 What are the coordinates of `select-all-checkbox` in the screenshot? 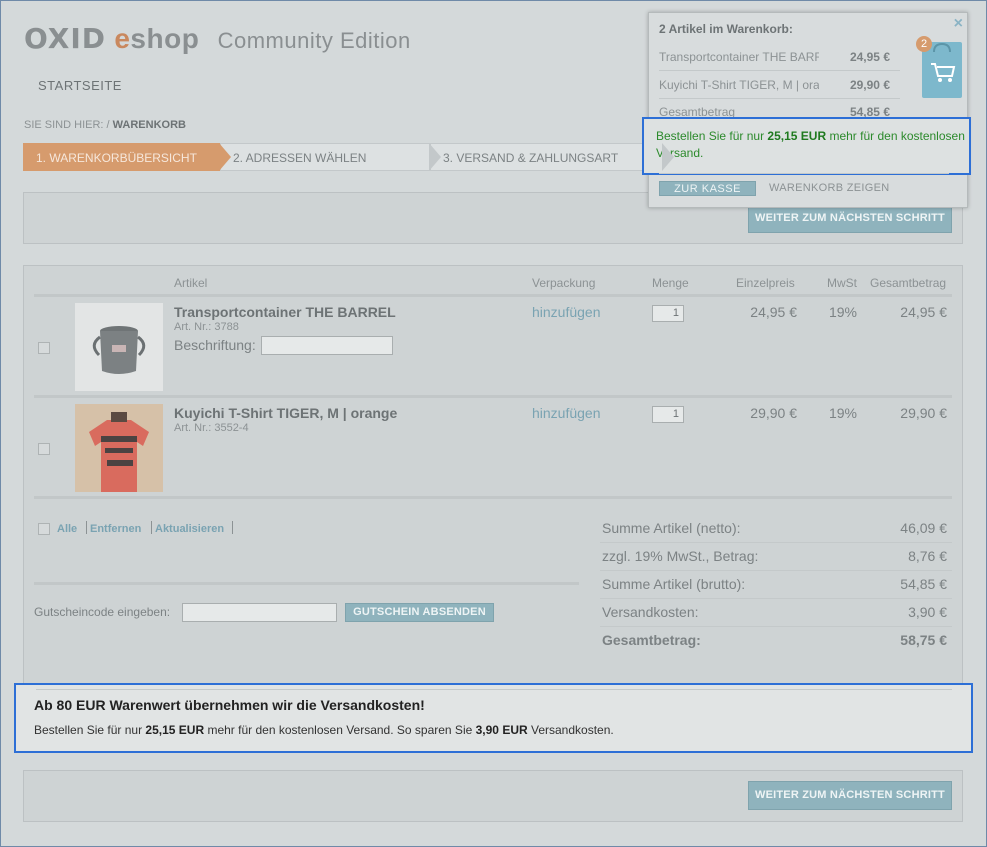 It's located at (44, 529).